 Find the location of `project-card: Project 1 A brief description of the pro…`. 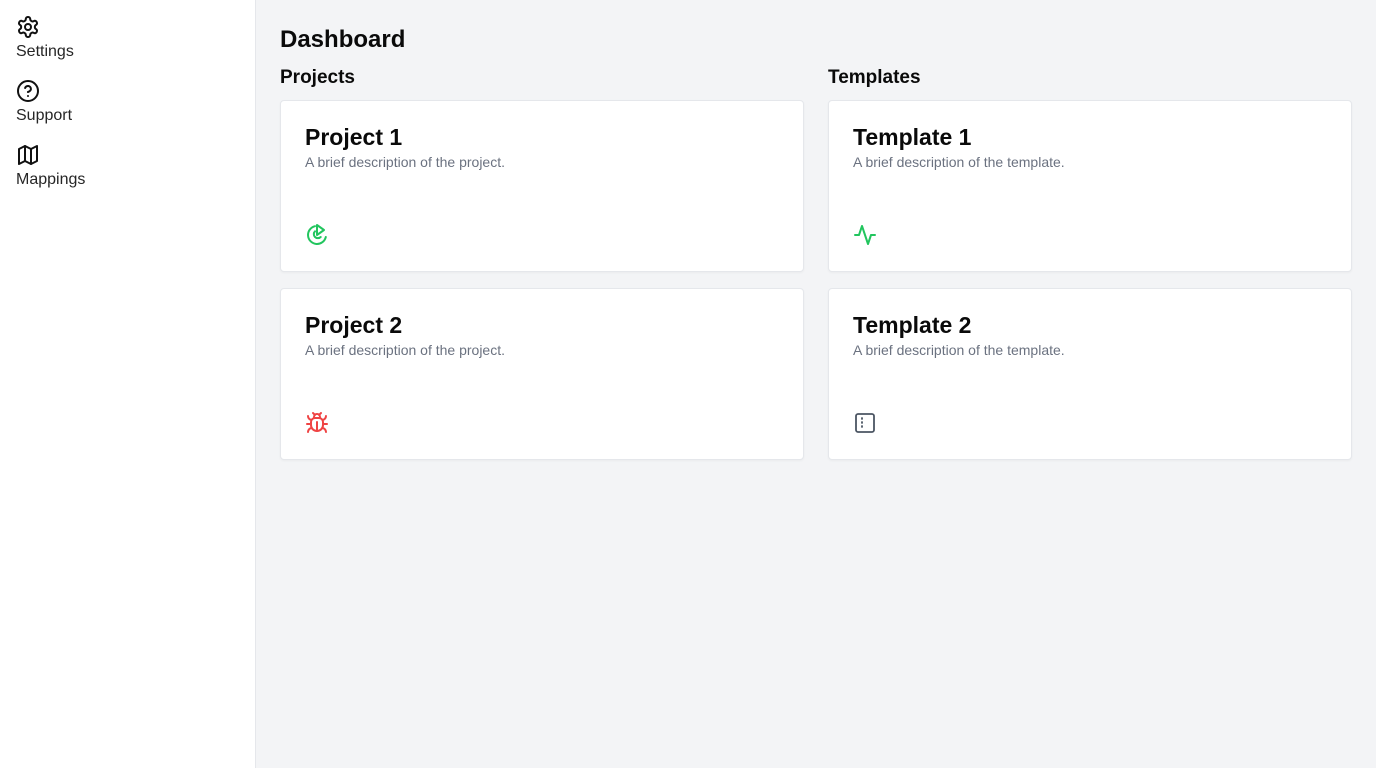

project-card: Project 1 A brief description of the pro… is located at coordinates (542, 186).